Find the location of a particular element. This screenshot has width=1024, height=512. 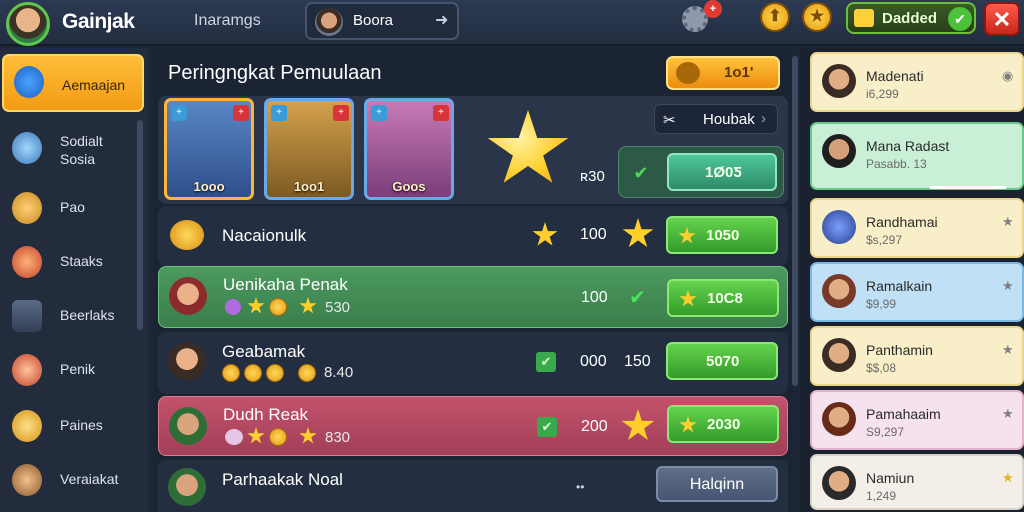

sidebar-item-label: Pao is located at coordinates (72, 207).